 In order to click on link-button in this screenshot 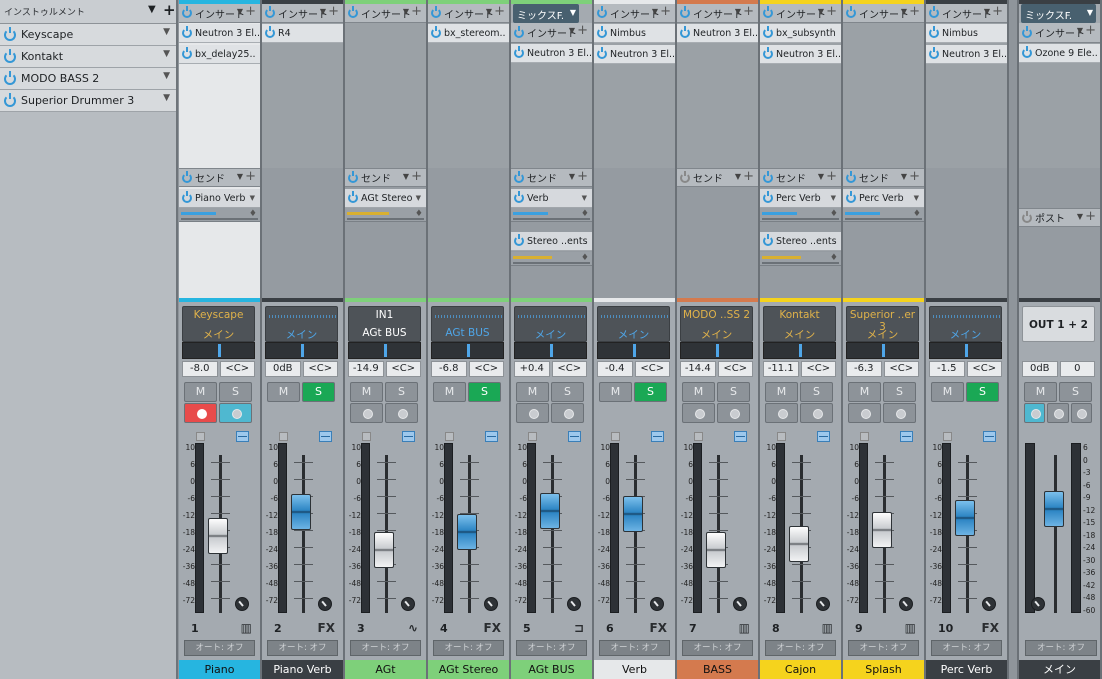, I will do `click(1081, 413)`.